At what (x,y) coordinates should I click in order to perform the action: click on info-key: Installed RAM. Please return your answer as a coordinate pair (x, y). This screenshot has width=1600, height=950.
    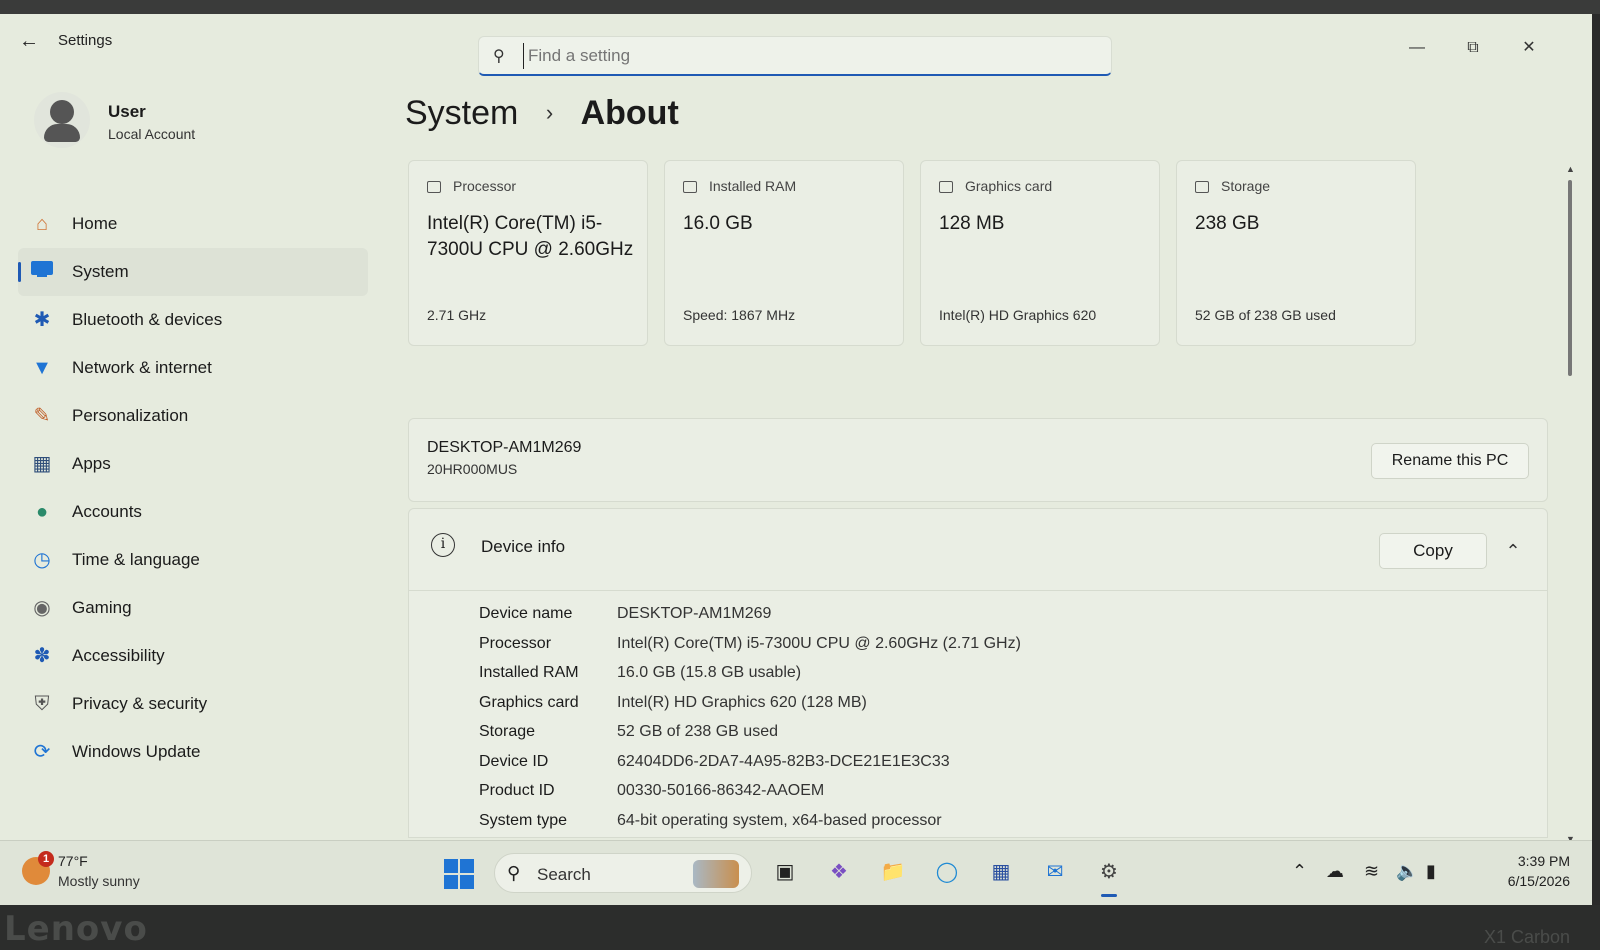
    Looking at the image, I should click on (529, 672).